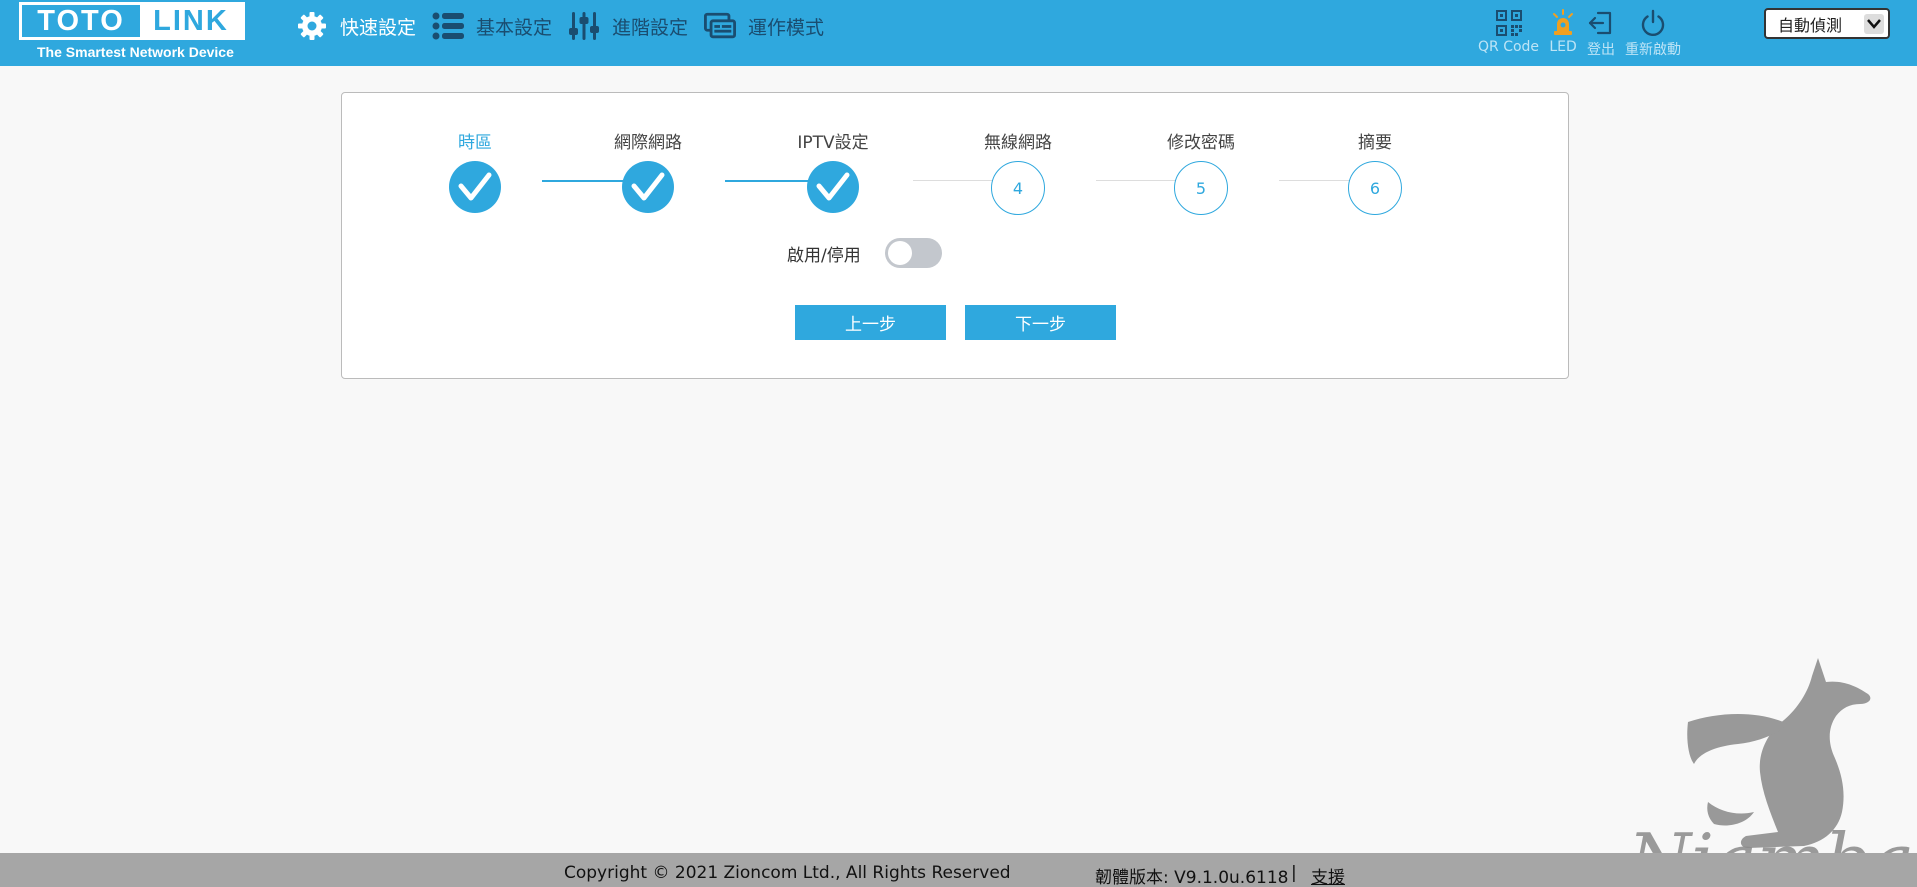 Image resolution: width=1917 pixels, height=887 pixels. I want to click on step-number-circle: 5, so click(1201, 188).